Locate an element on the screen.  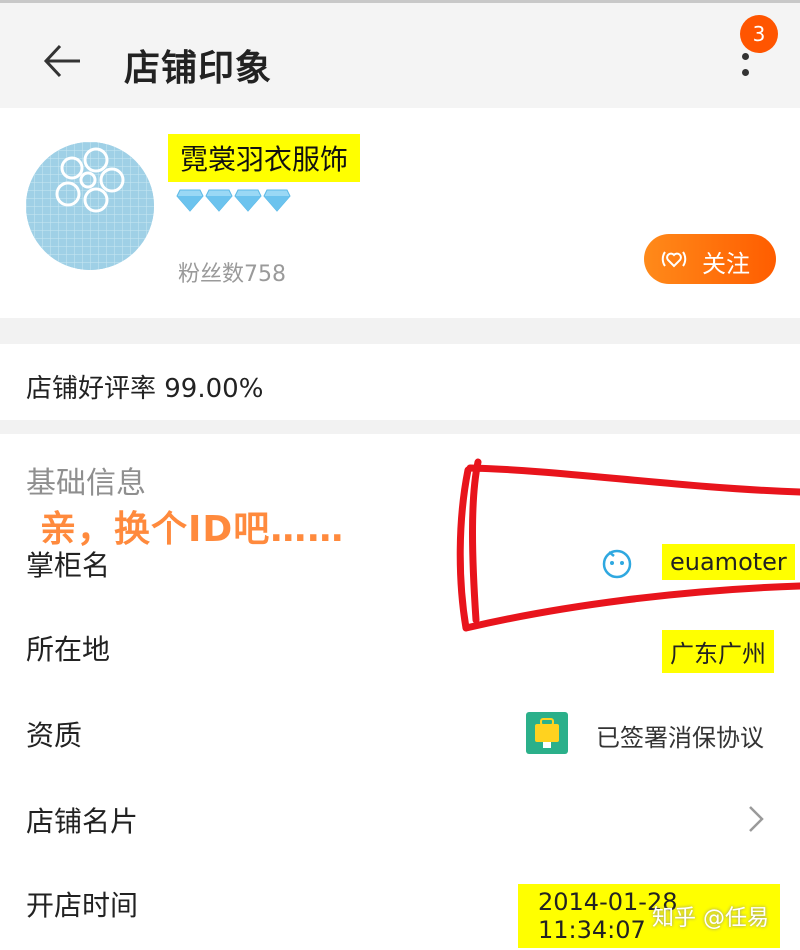
shop-avatar is located at coordinates (90, 206).